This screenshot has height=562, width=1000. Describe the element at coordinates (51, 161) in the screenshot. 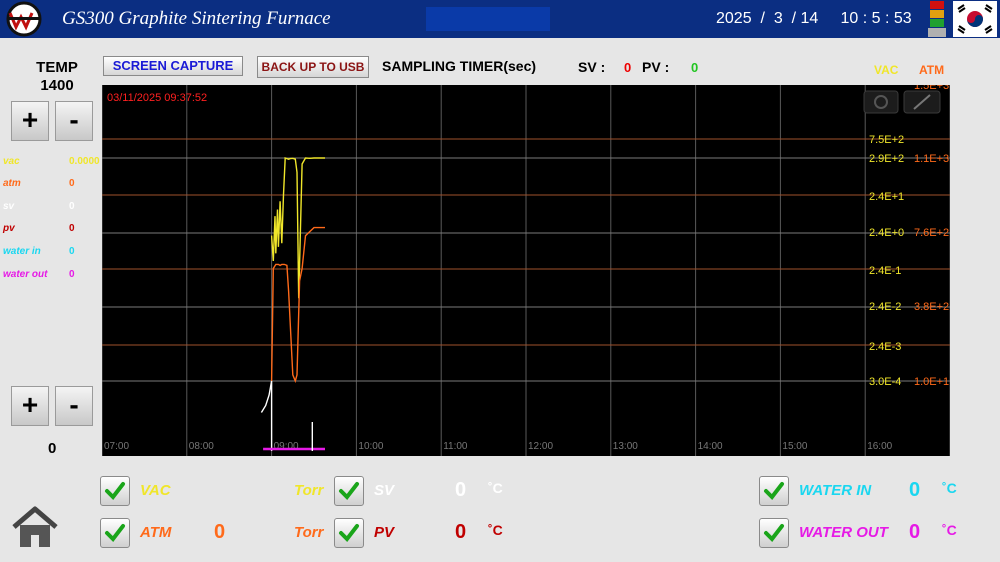

I see `legend-item: vac 0.0000` at that location.